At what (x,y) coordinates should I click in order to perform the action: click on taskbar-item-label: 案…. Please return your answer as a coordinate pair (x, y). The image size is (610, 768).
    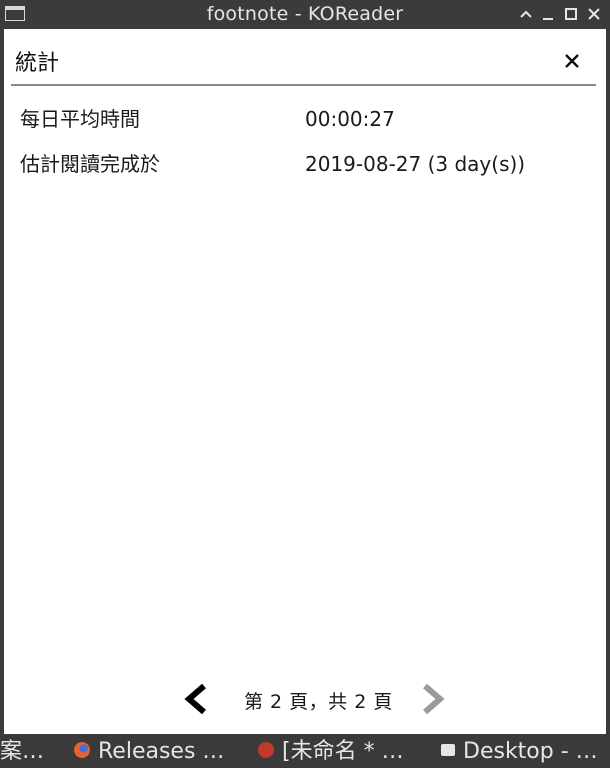
    Looking at the image, I should click on (22, 751).